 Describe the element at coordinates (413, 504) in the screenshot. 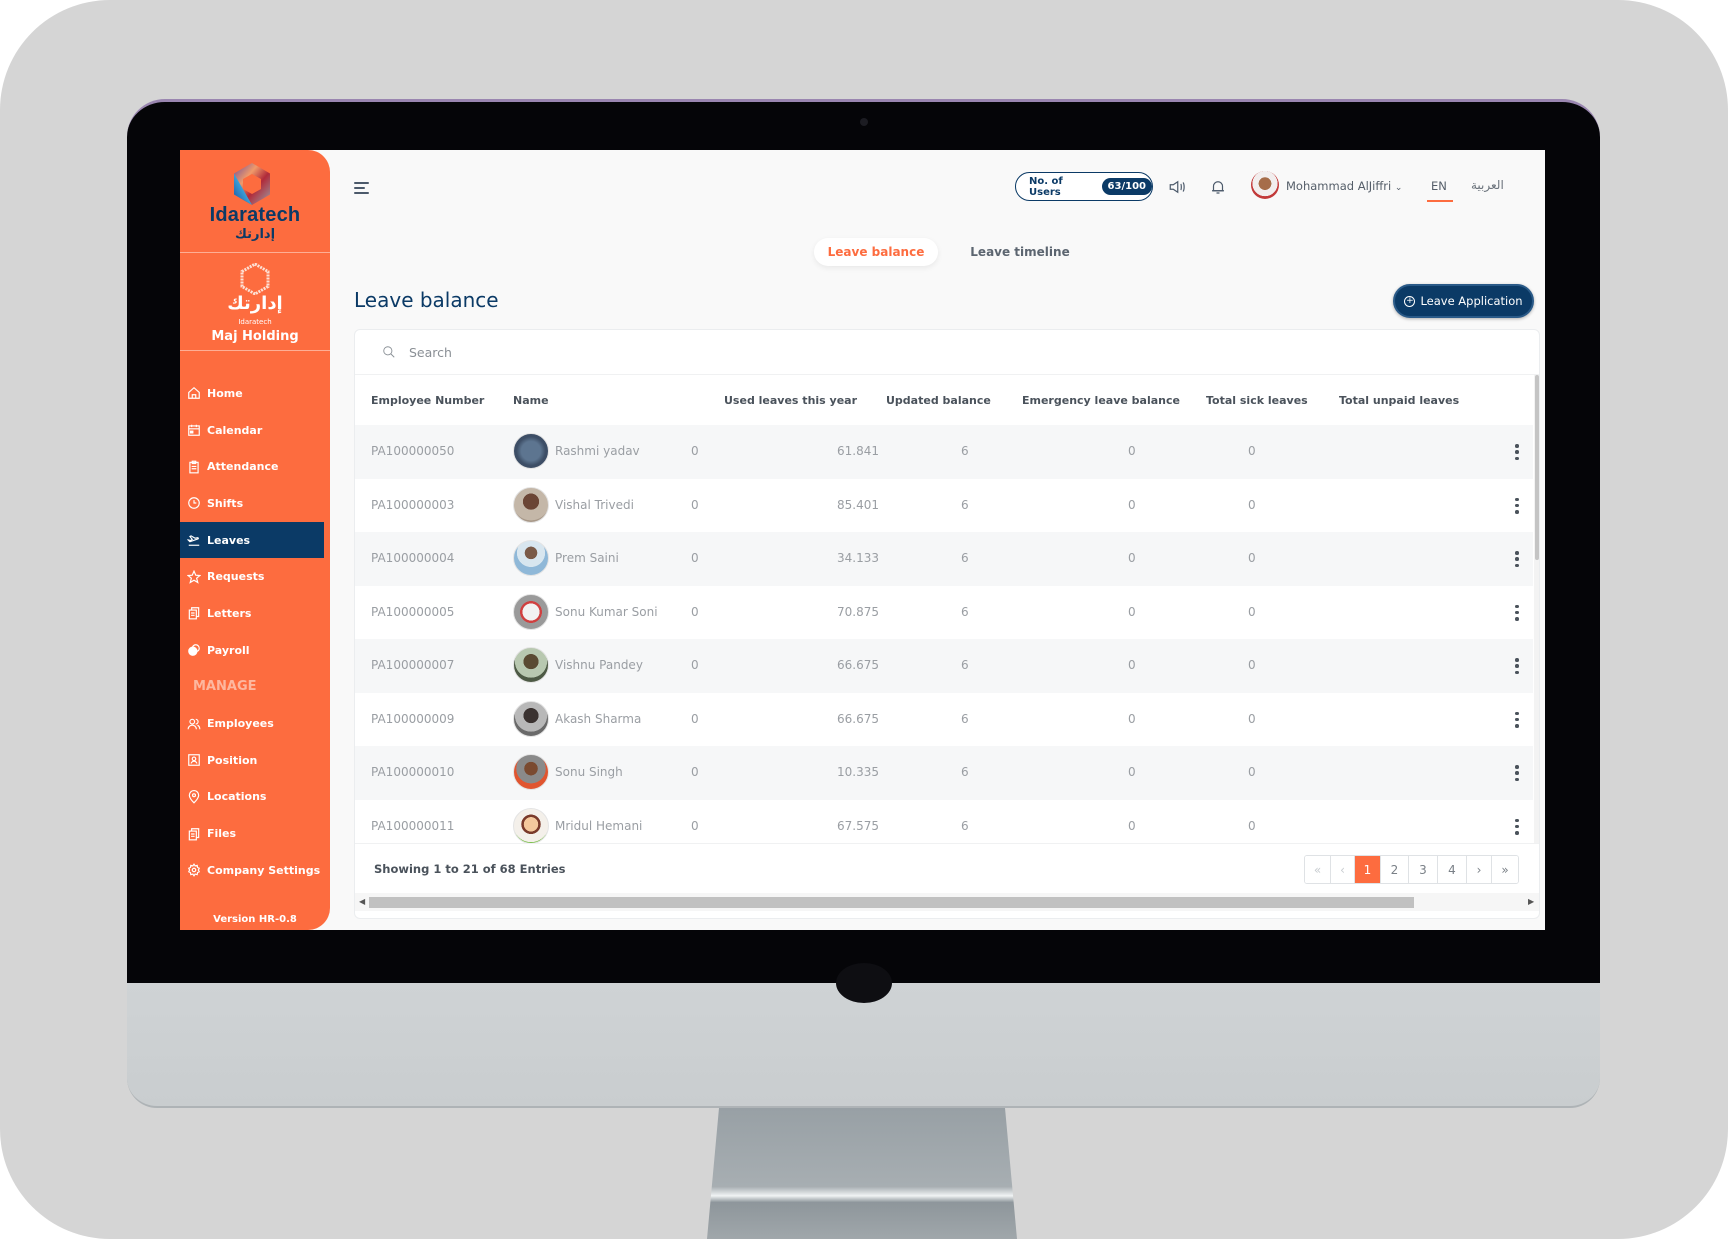

I see `employee-number-cell: PA100000003` at that location.